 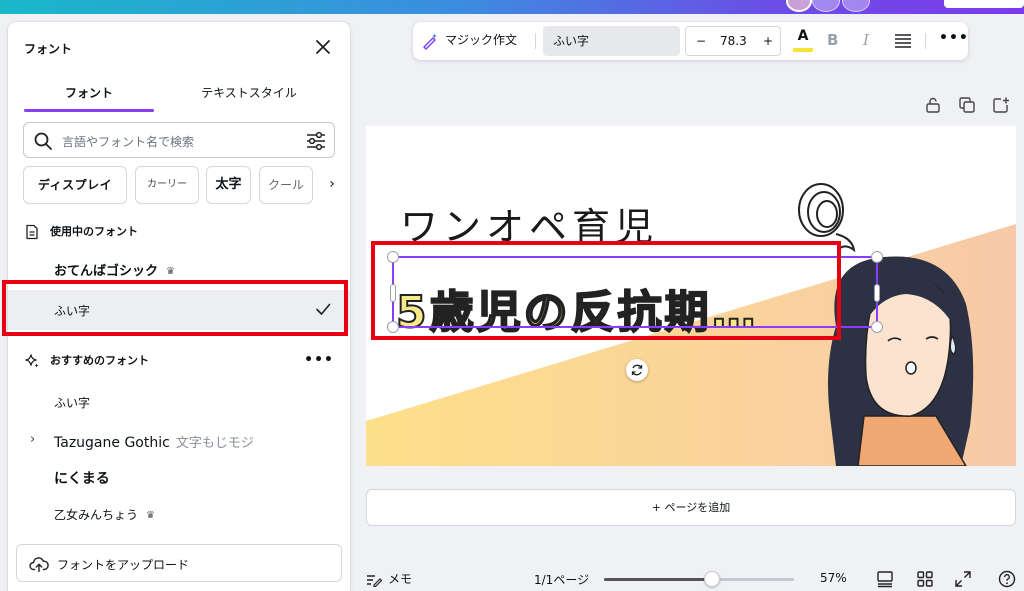 What do you see at coordinates (832, 40) in the screenshot?
I see `bold-button: B` at bounding box center [832, 40].